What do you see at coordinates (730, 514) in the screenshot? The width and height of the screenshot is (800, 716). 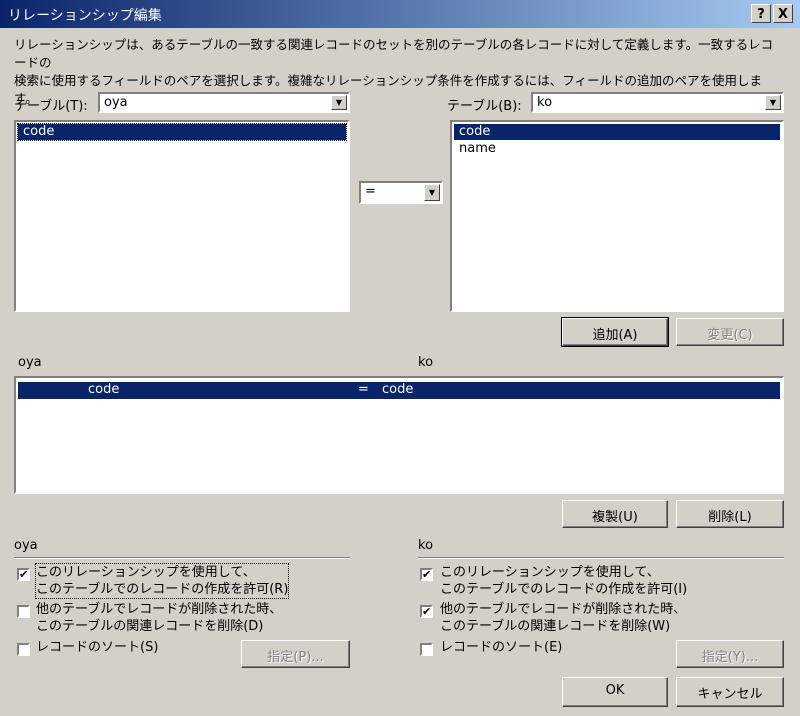 I see `delete-button: 削除(L)` at bounding box center [730, 514].